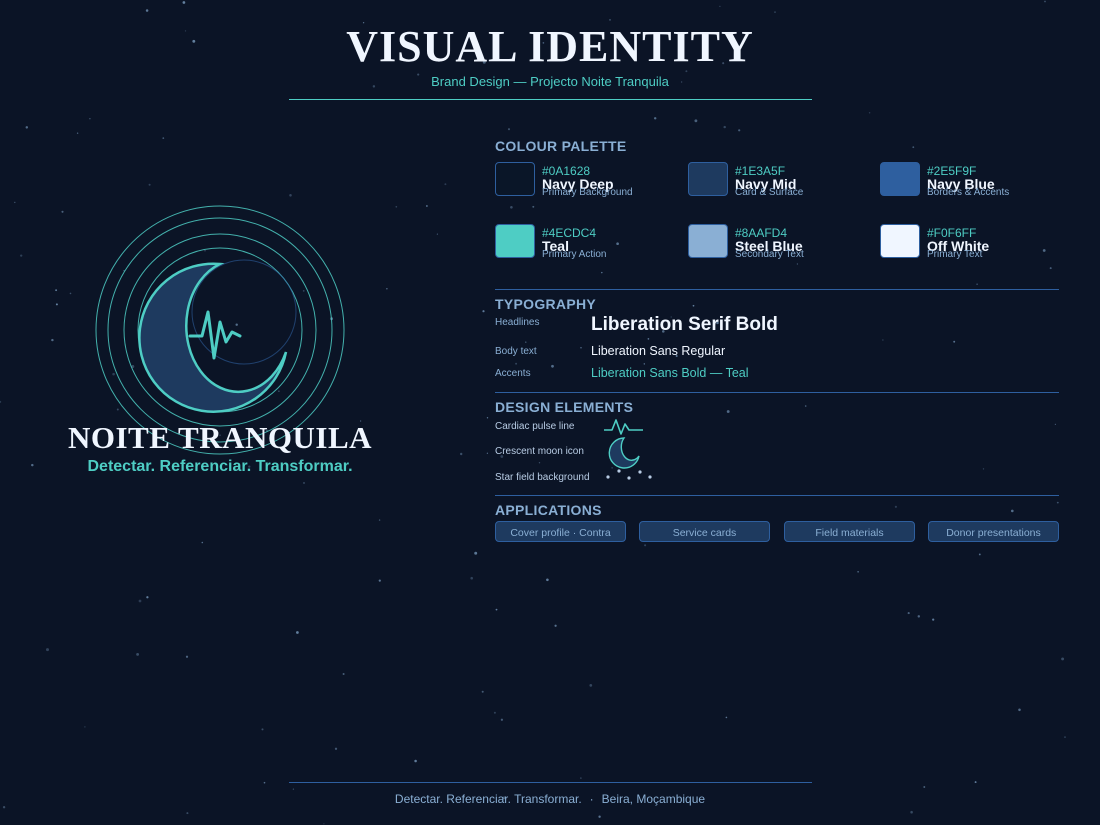  Describe the element at coordinates (684, 324) in the screenshot. I see `headlines-sample: Liberation Serif Bold` at that location.